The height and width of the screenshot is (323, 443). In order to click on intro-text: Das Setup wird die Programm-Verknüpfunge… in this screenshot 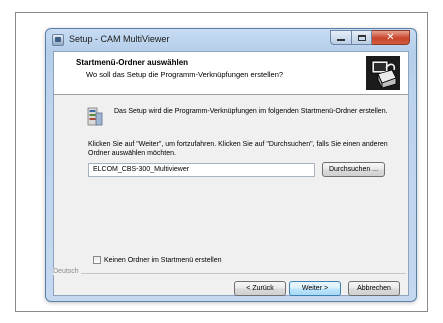, I will do `click(251, 111)`.